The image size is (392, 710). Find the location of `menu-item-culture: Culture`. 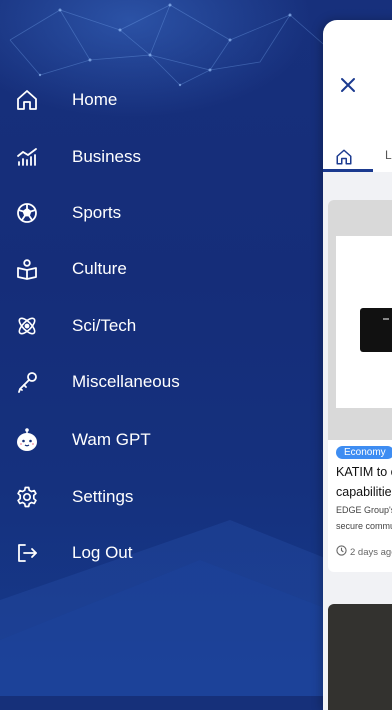

menu-item-culture: Culture is located at coordinates (150, 269).